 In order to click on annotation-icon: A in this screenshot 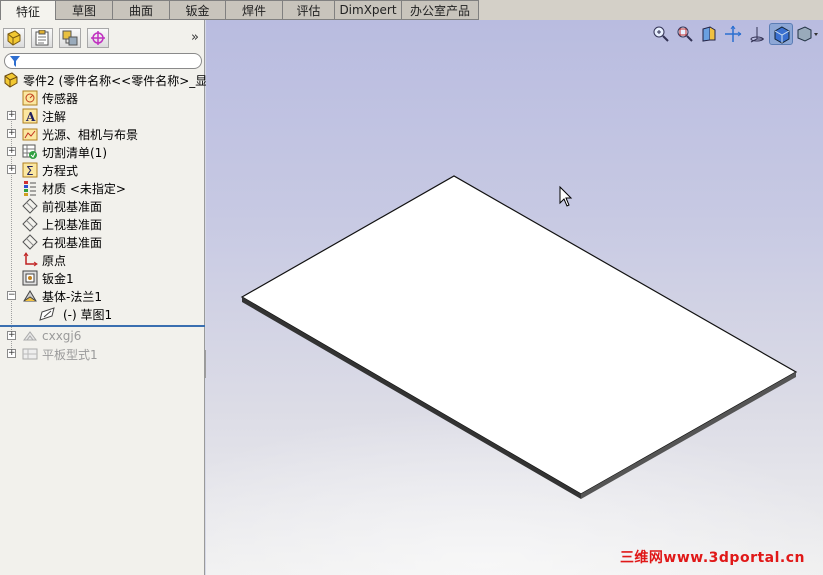, I will do `click(30, 116)`.